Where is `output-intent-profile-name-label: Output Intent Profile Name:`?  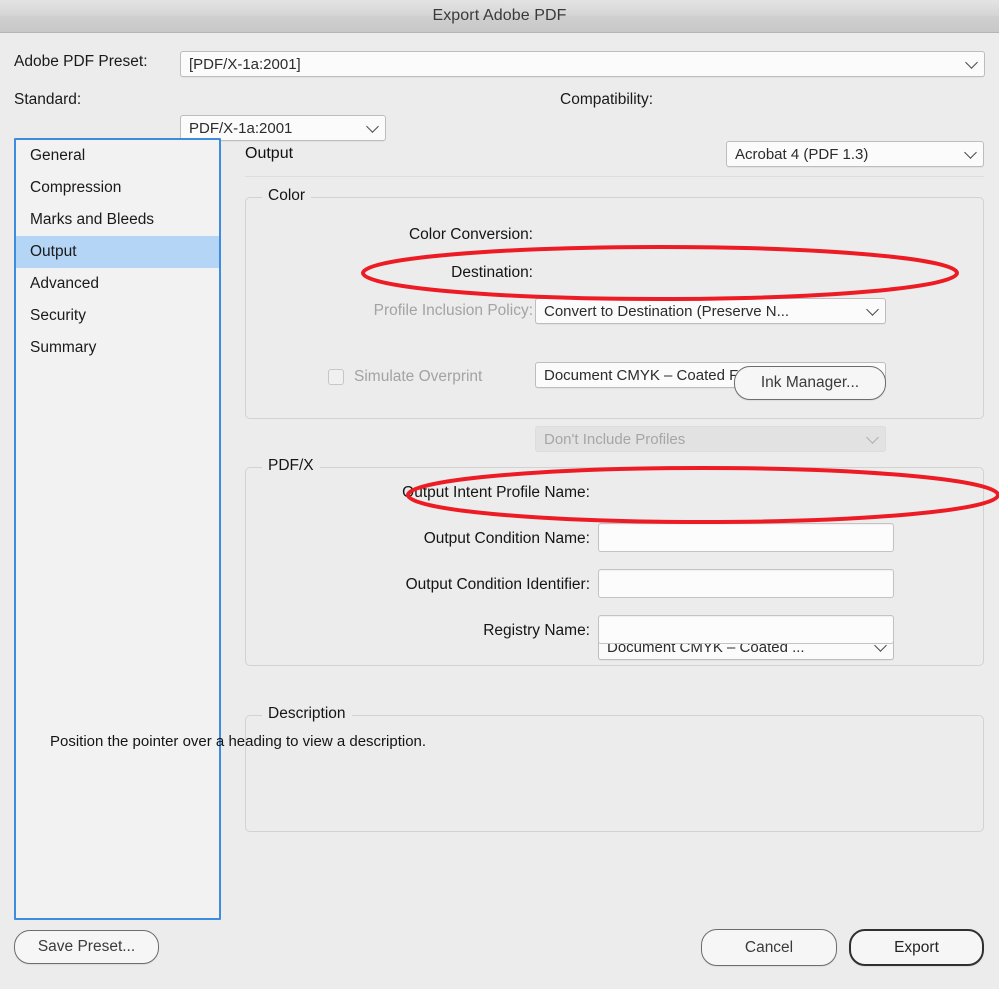 output-intent-profile-name-label: Output Intent Profile Name: is located at coordinates (496, 492).